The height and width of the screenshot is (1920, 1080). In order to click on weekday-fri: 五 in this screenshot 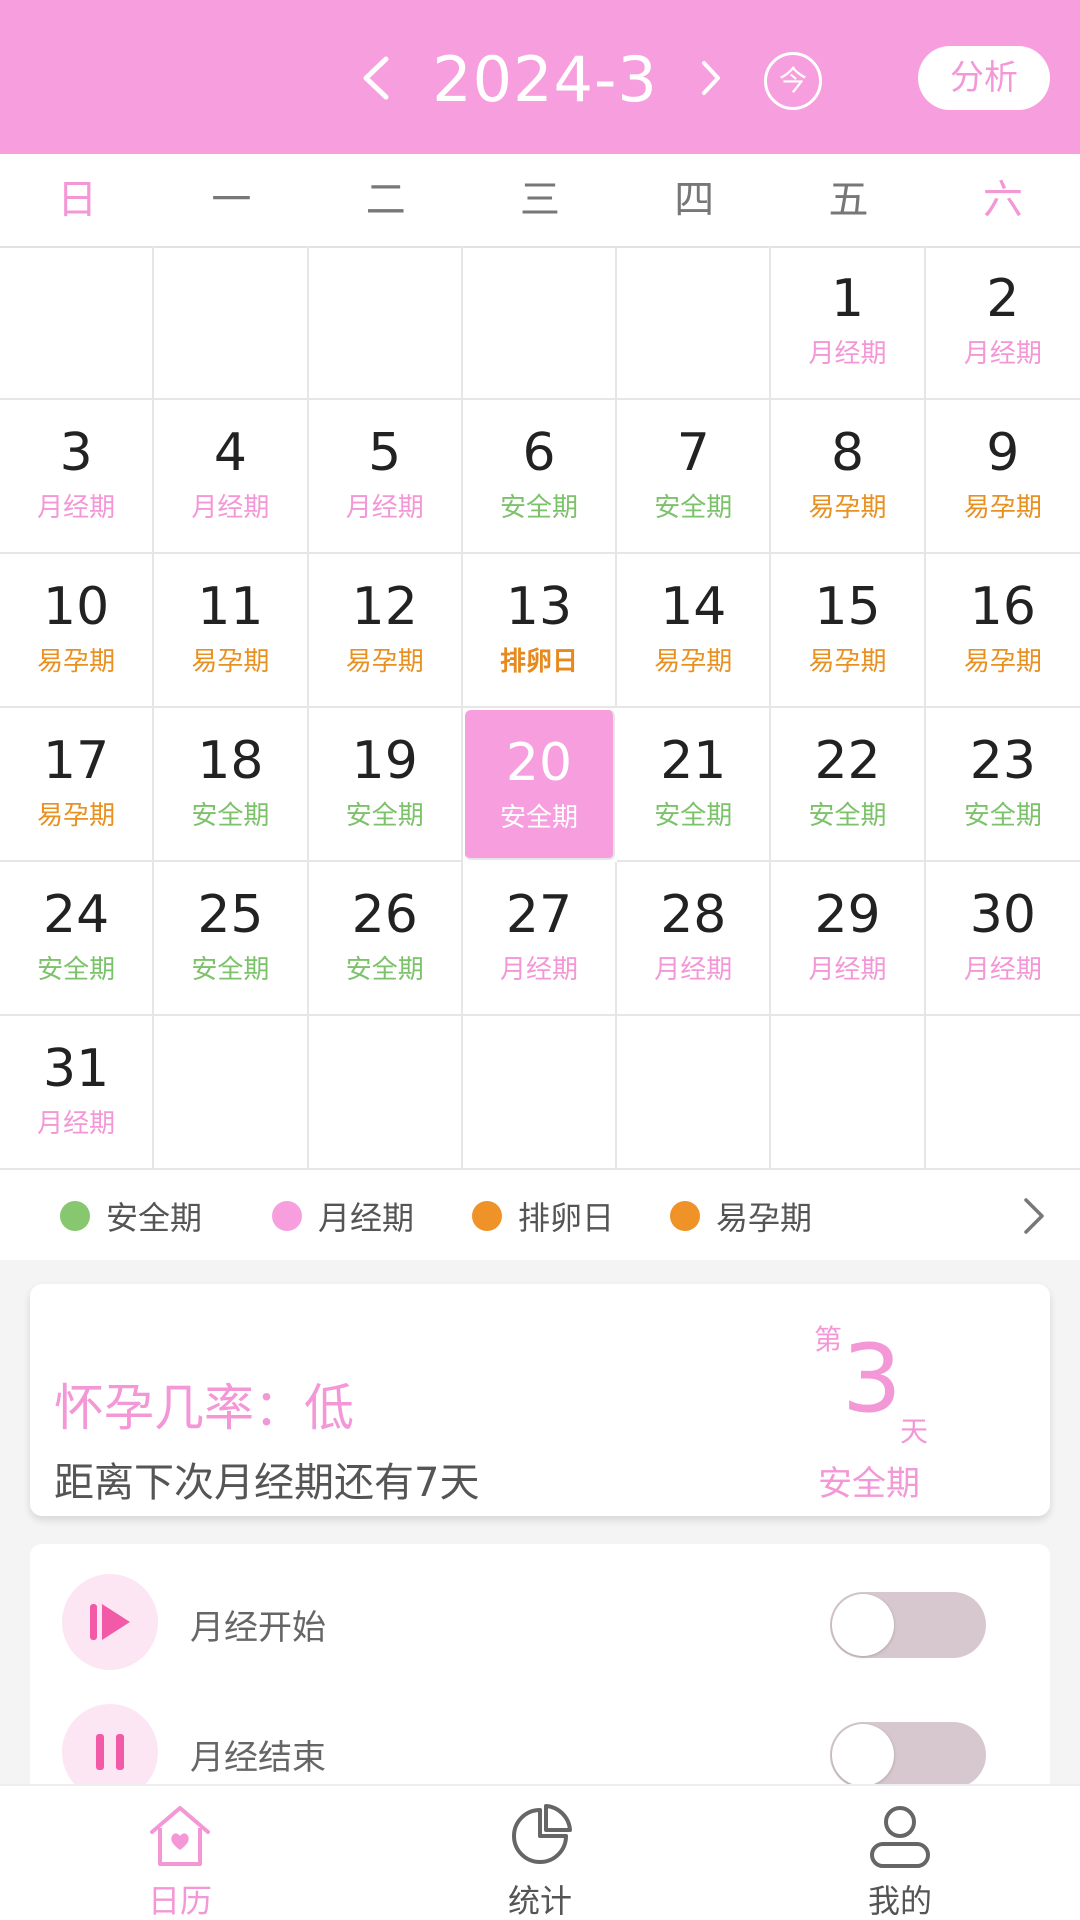, I will do `click(848, 200)`.